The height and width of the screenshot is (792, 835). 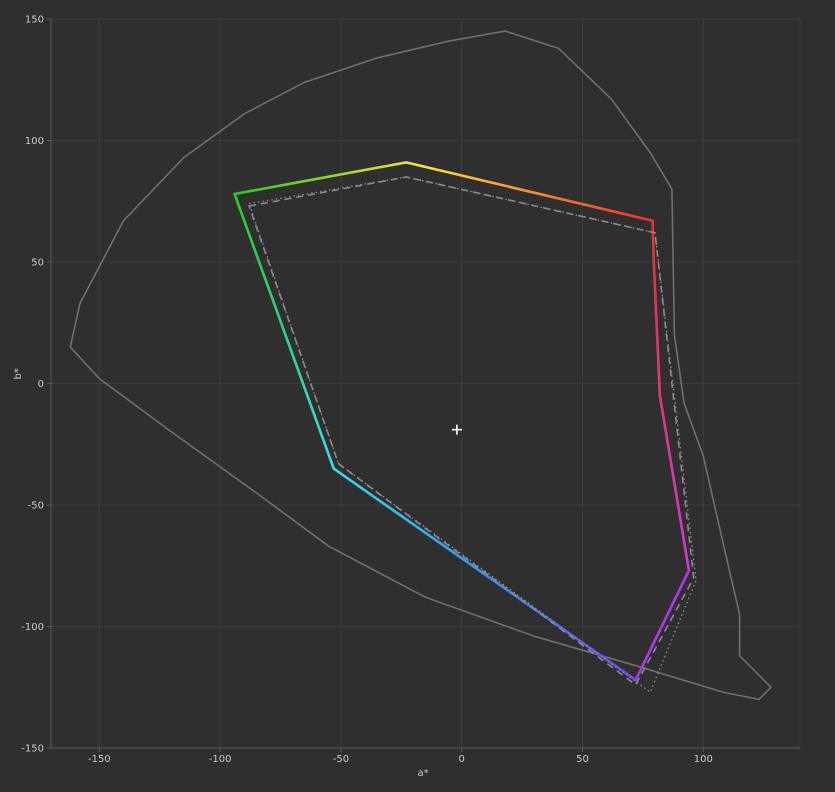 I want to click on y-tick-label: -50, so click(x=36, y=506).